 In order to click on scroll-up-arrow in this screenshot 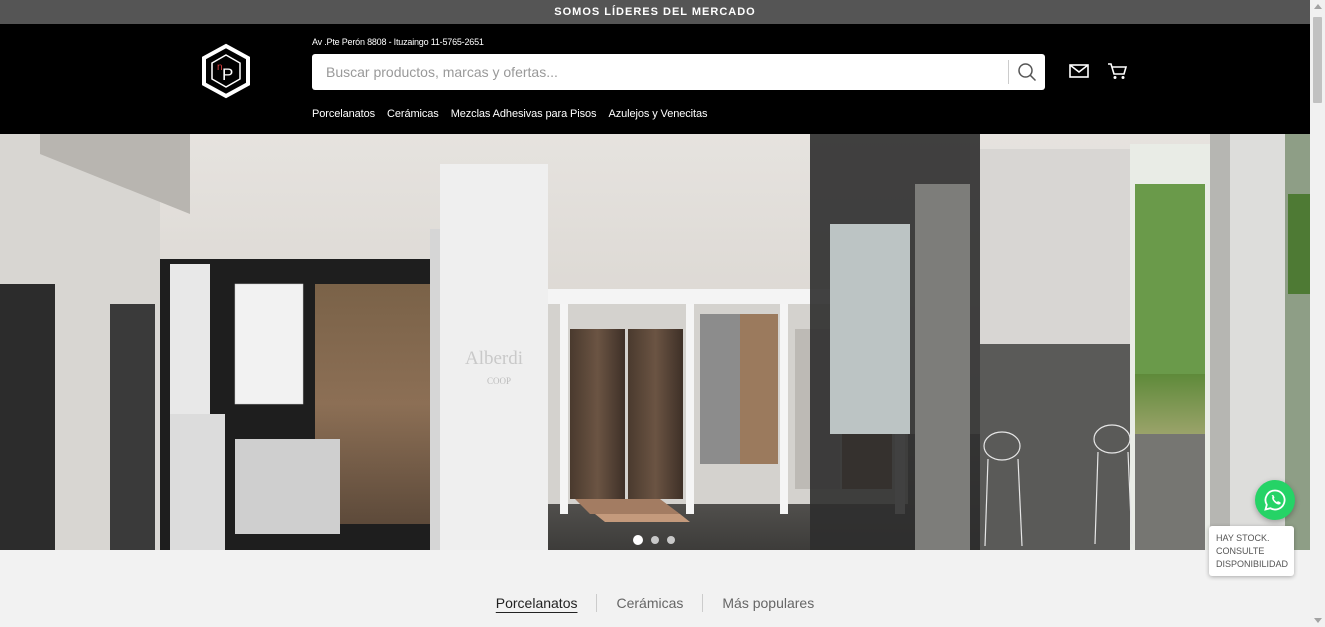, I will do `click(1318, 6)`.